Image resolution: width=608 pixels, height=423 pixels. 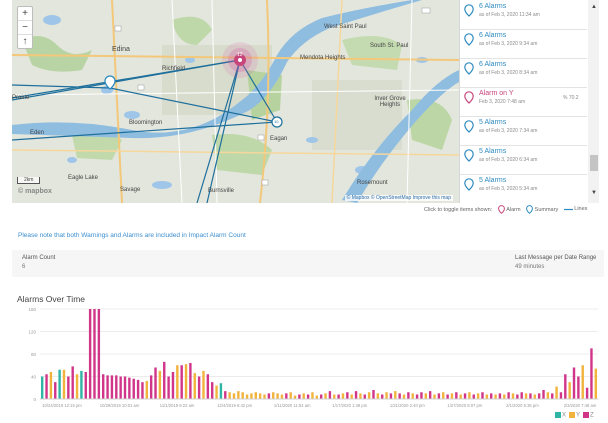 What do you see at coordinates (542, 209) in the screenshot?
I see `toggle-summary: Summary` at bounding box center [542, 209].